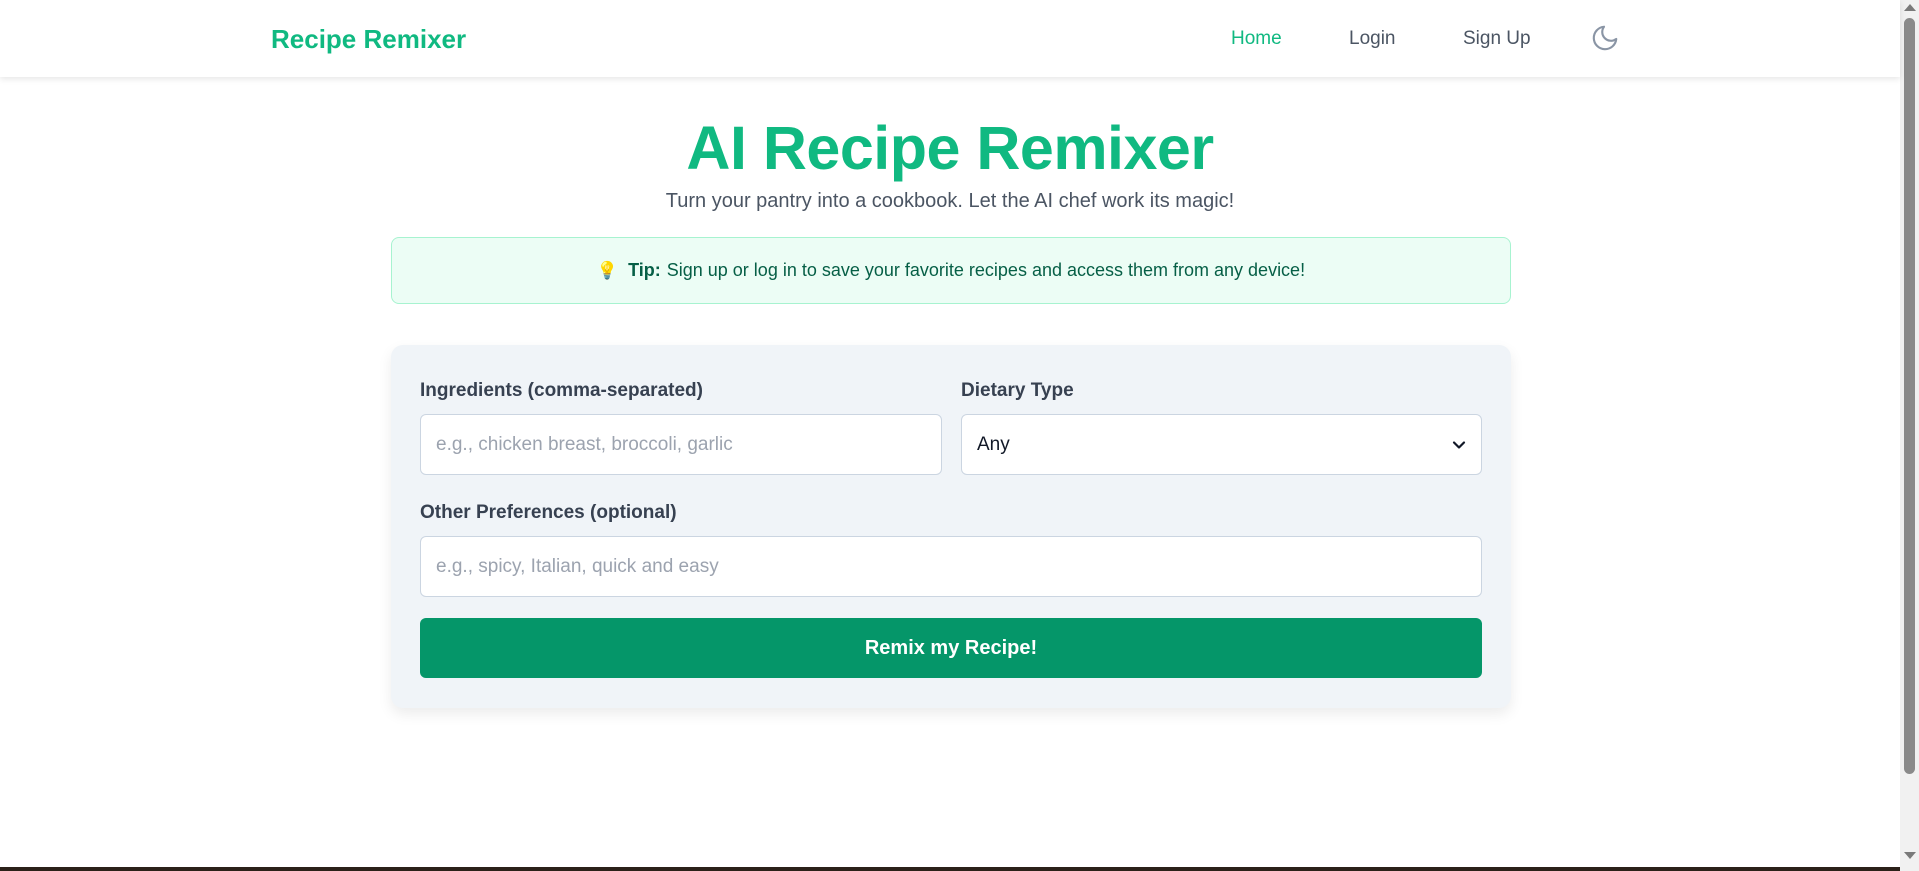 The height and width of the screenshot is (871, 1919). I want to click on page-title: AI Recipe Remixer, so click(950, 148).